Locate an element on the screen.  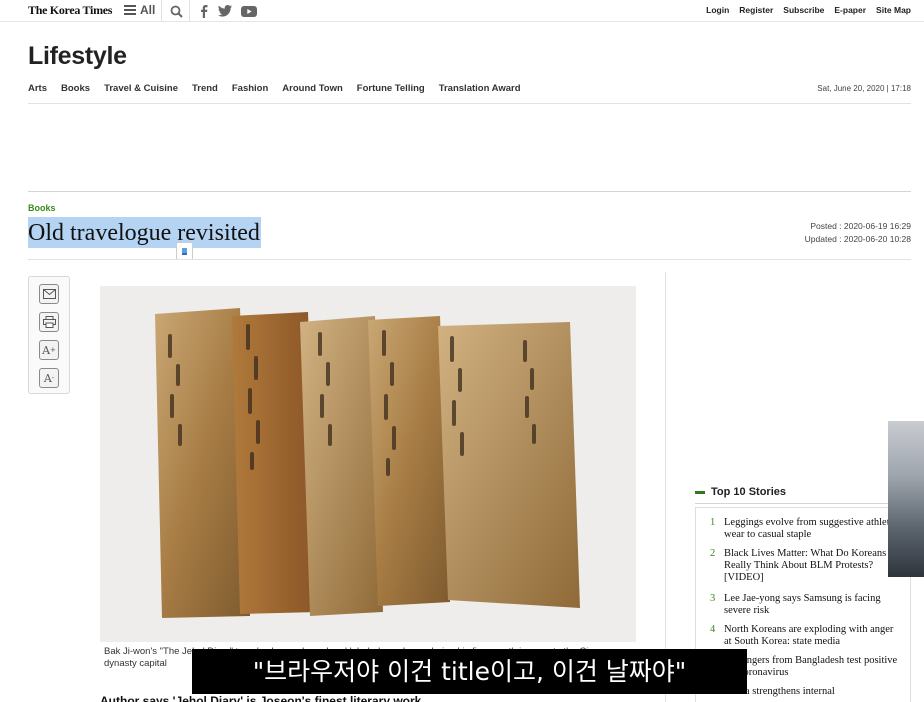
video-subtitle: "브라우저야 이건 title이고, 이건 날짜야" is located at coordinates (469, 671).